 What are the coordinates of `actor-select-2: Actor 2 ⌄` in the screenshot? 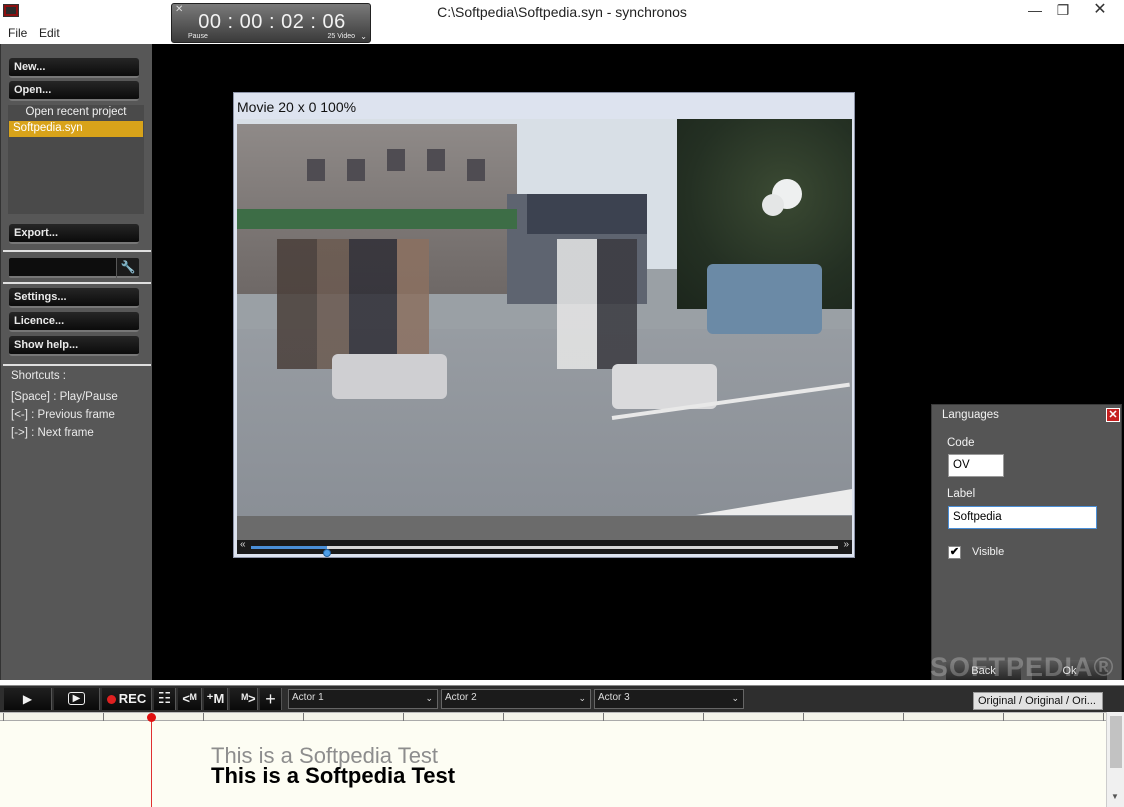 It's located at (516, 699).